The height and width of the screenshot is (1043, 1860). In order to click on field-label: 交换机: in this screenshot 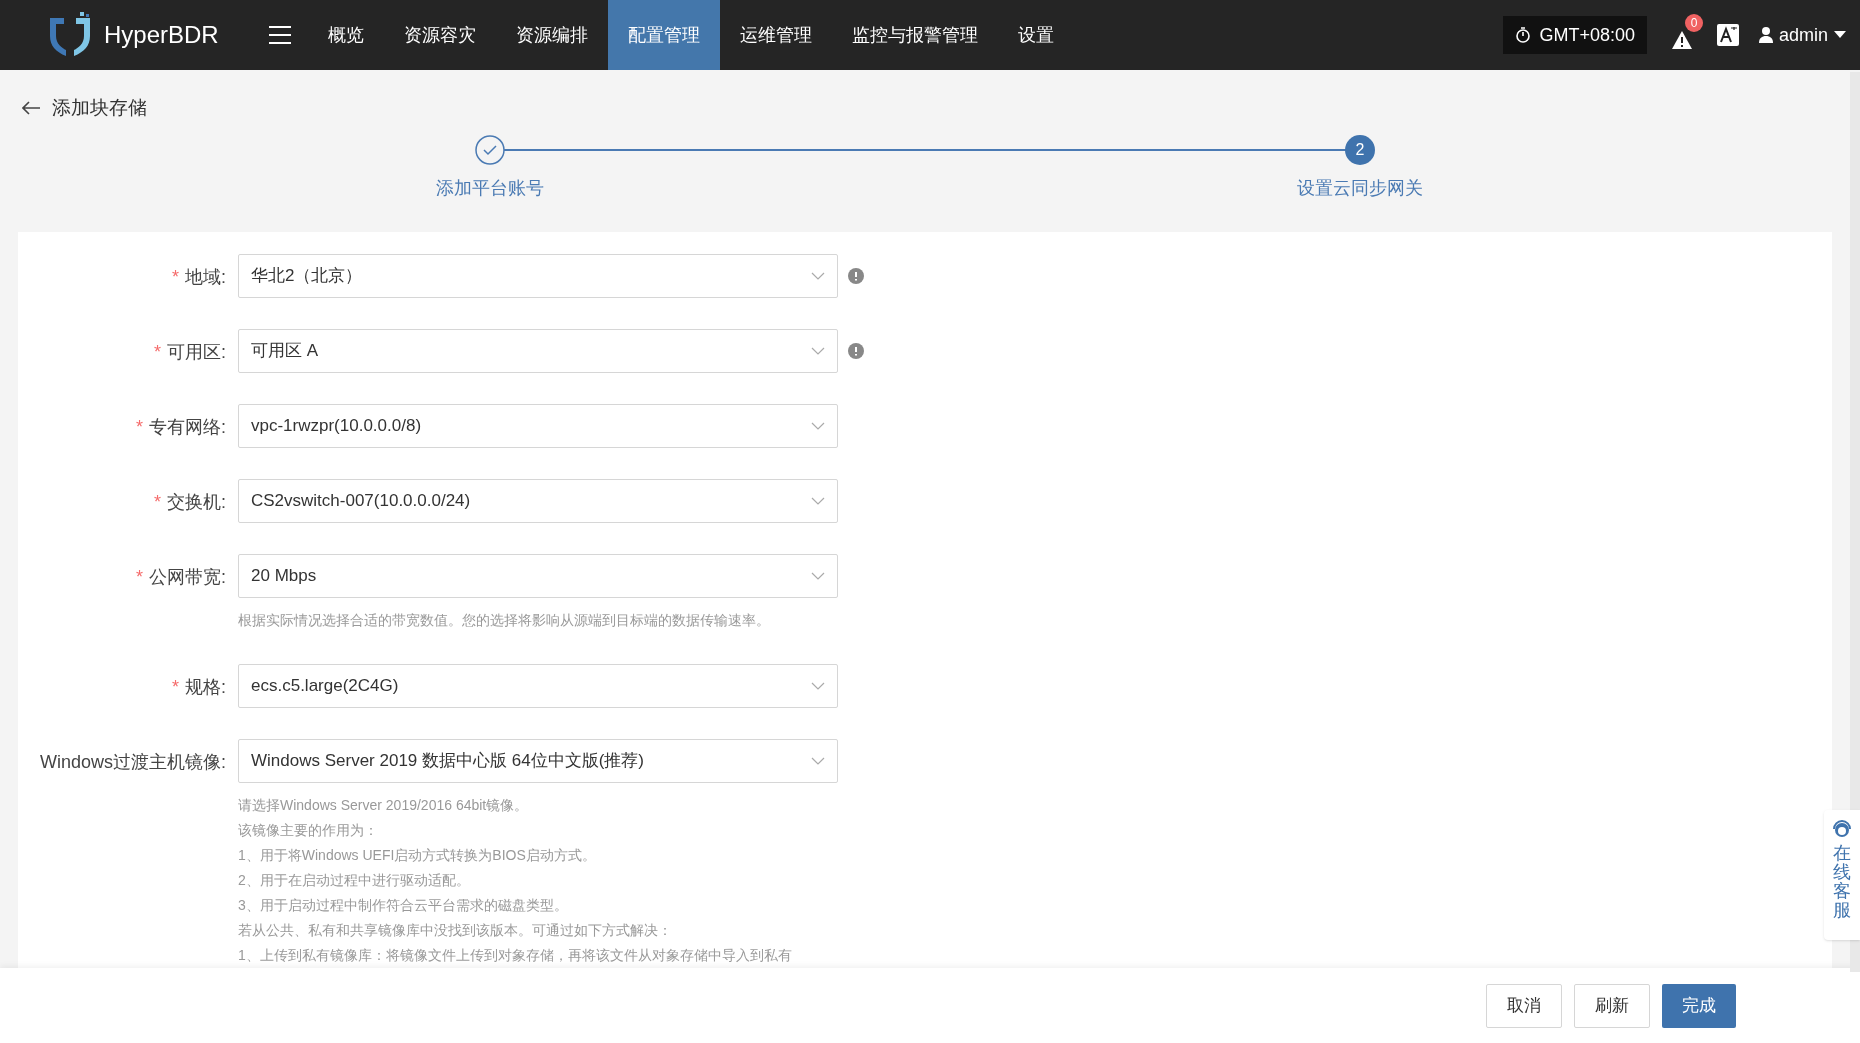, I will do `click(196, 502)`.